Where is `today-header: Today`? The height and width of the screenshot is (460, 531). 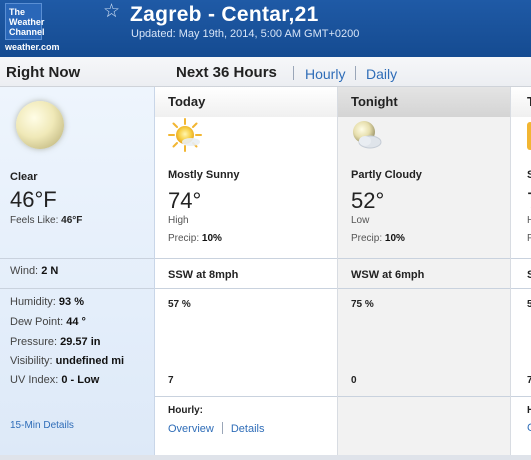
today-header: Today is located at coordinates (246, 102).